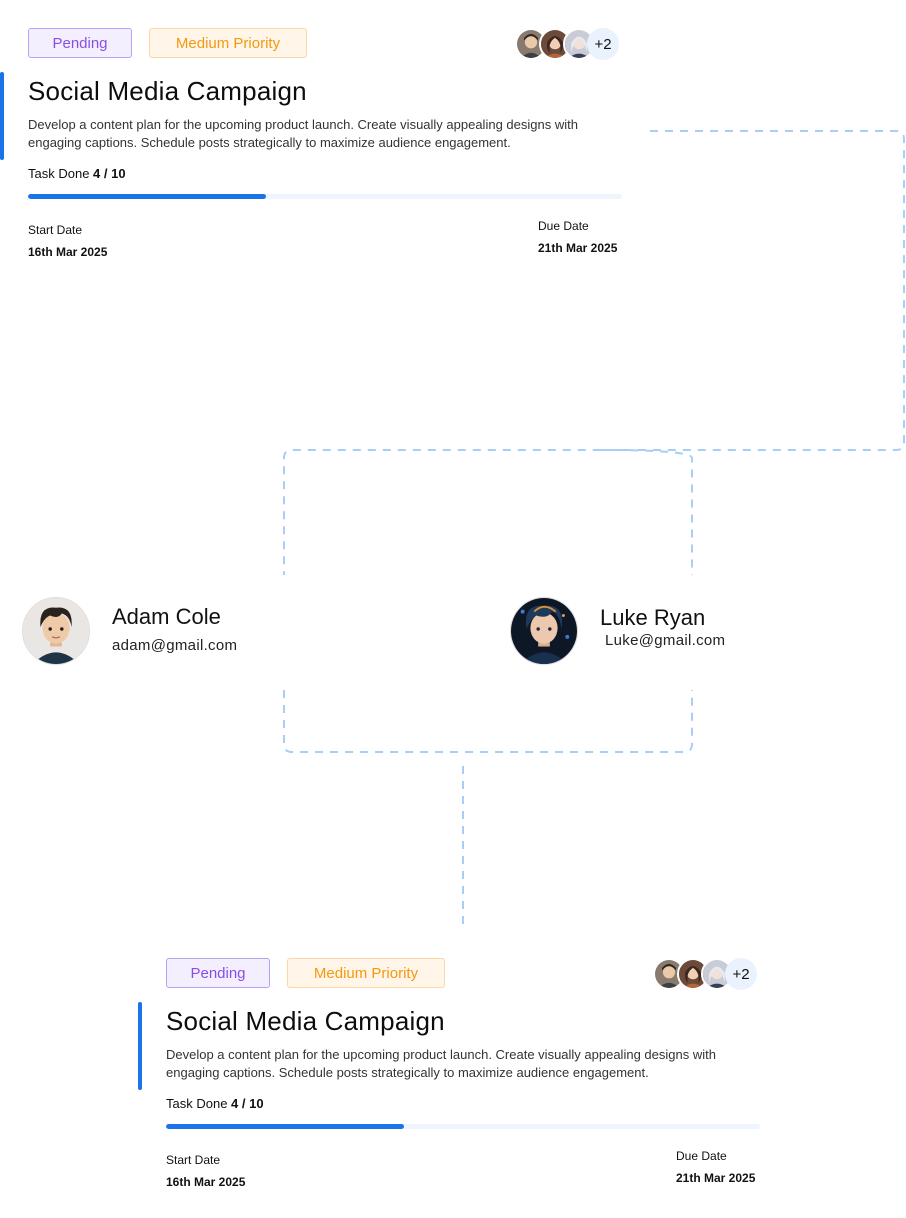  Describe the element at coordinates (152, 632) in the screenshot. I see `person-card-adam: Adam Cole adam@gmail.com` at that location.